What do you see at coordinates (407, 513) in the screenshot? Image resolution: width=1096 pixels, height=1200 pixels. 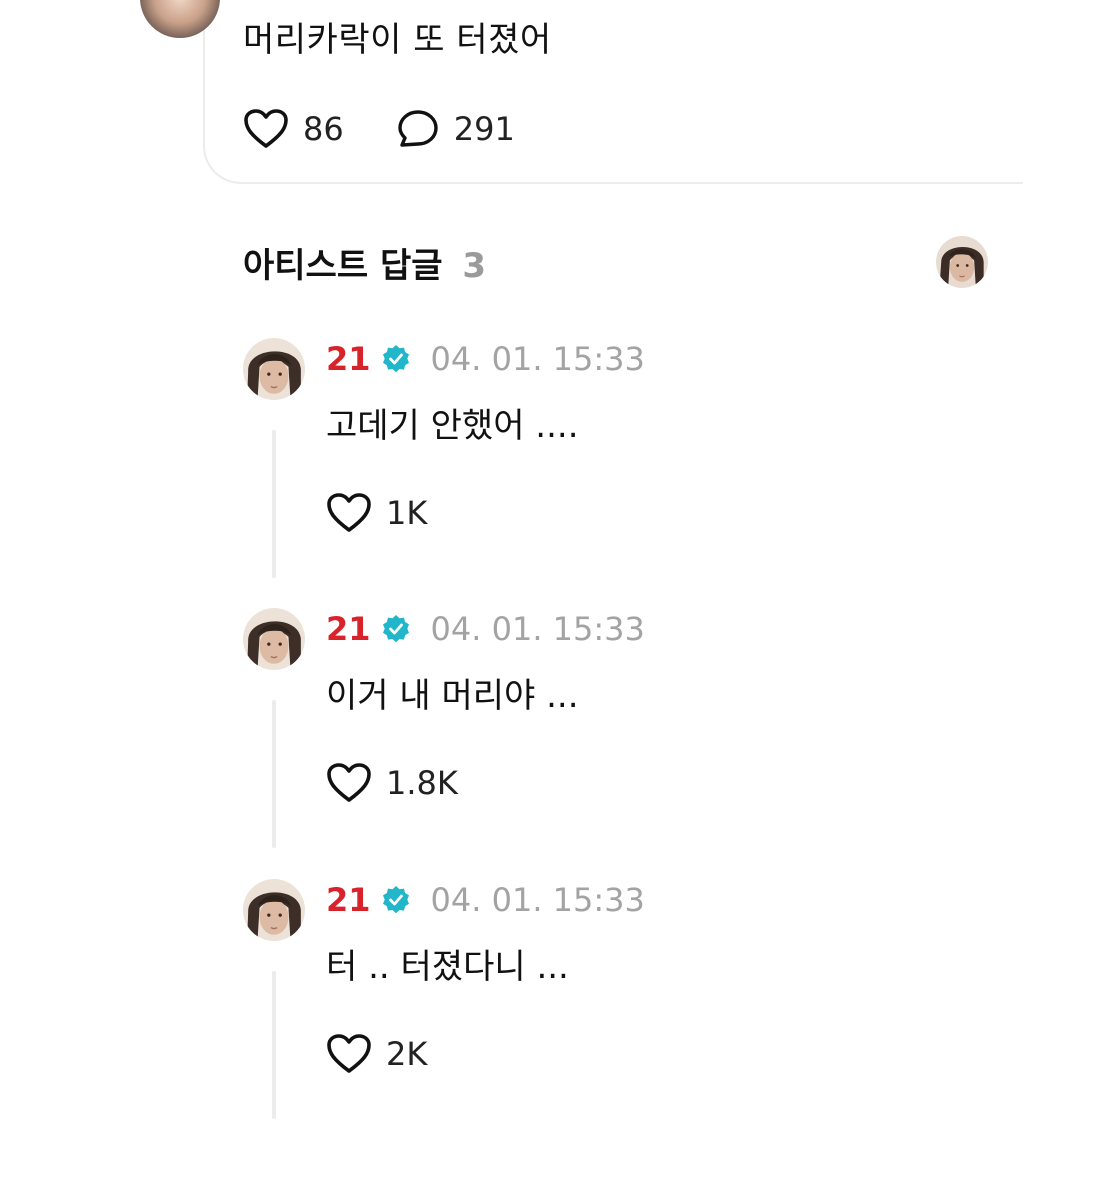 I see `reply-like-count: 1K` at bounding box center [407, 513].